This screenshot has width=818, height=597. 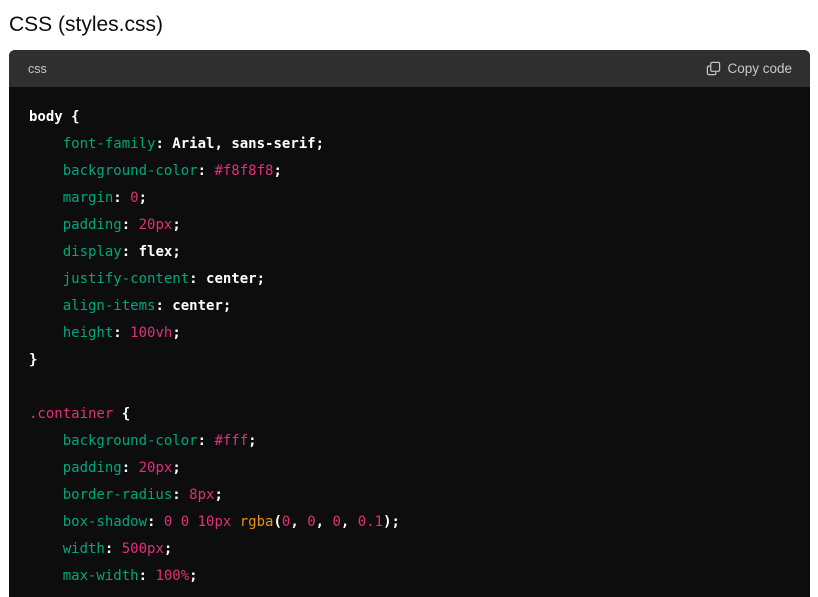 I want to click on code-token: .container, so click(x=71, y=414).